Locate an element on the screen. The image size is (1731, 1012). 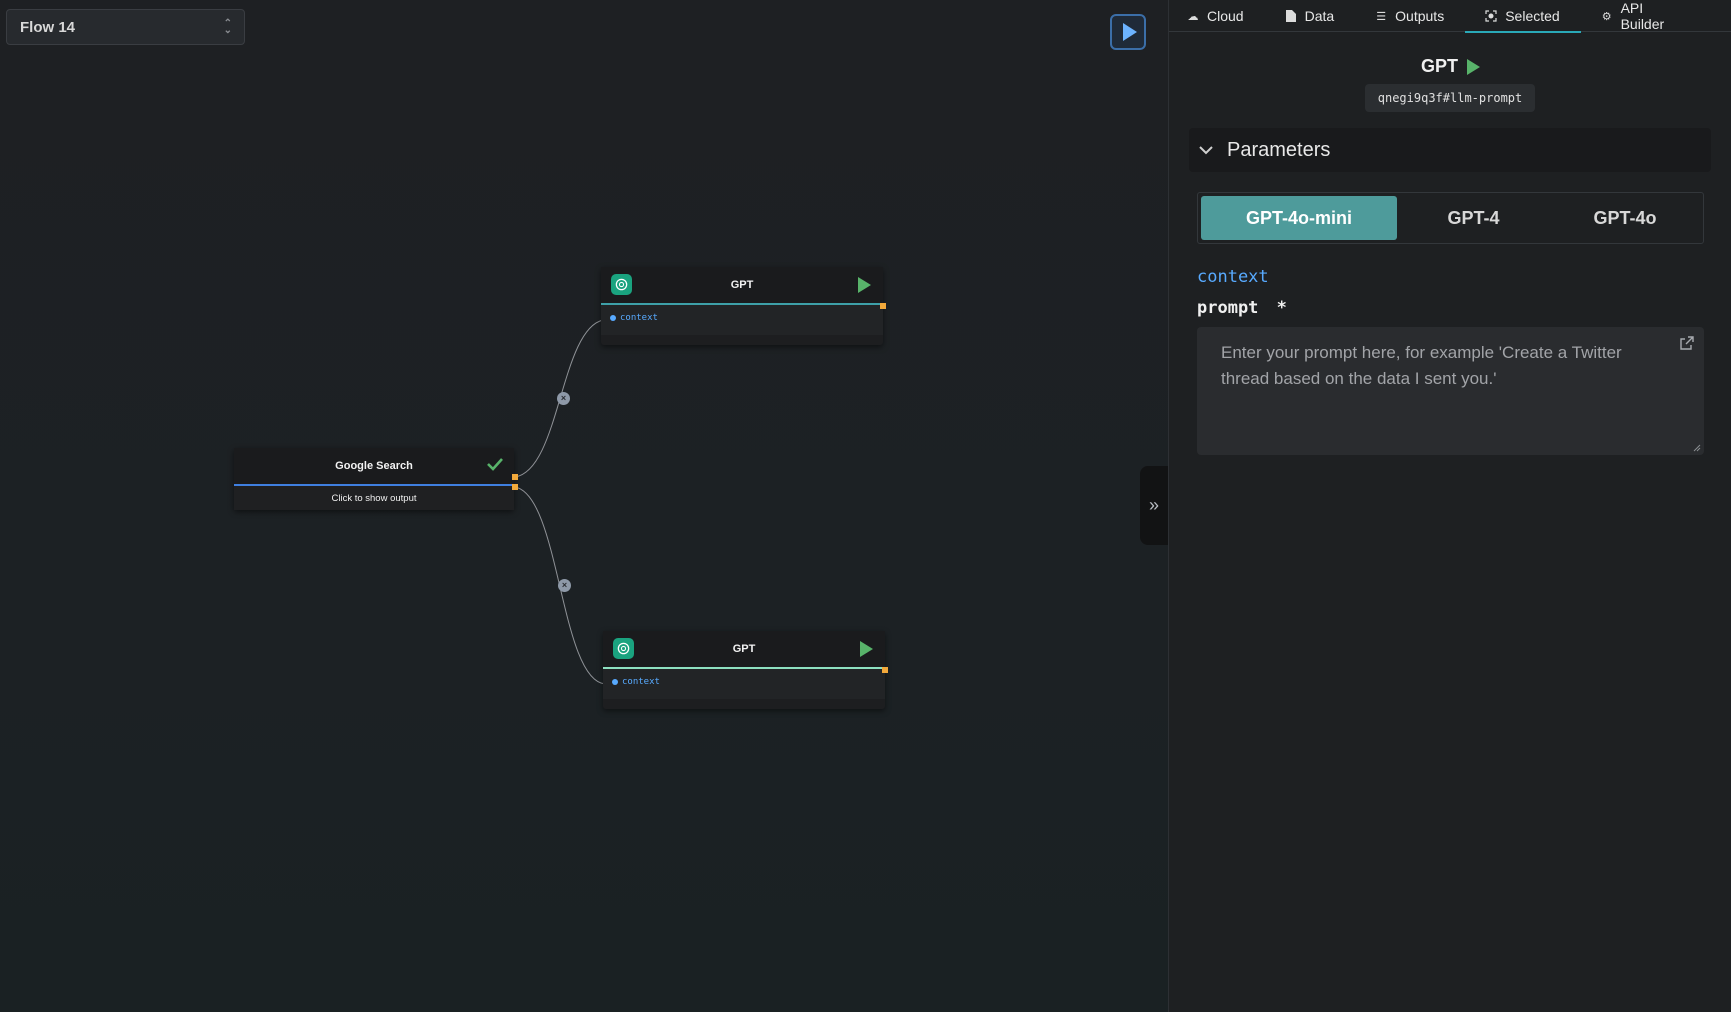
model-selector: GPT-4o-mini GPT-4 GPT-4o is located at coordinates (1450, 218).